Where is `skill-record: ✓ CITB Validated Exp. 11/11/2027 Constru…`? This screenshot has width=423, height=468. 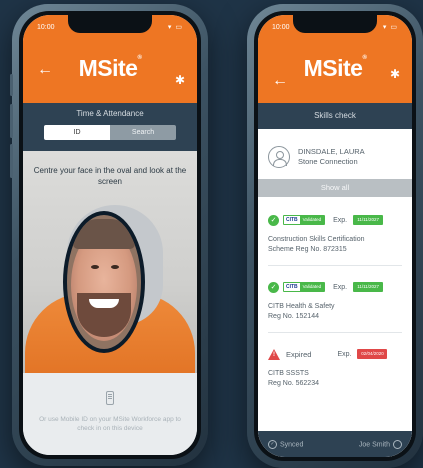
skill-record: ✓ CITB Validated Exp. 11/11/2027 Constru… is located at coordinates (335, 232).